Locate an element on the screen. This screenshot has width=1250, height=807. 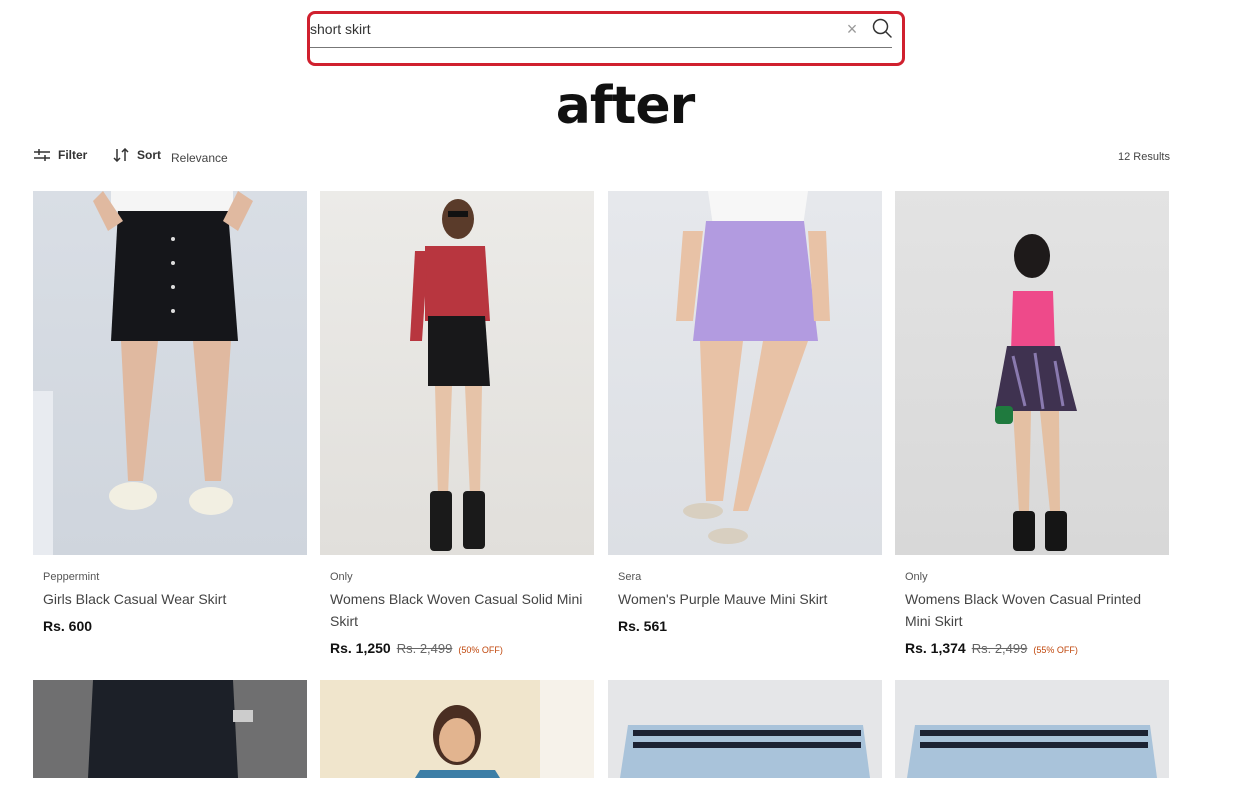
product-price: Rs. 1,374 is located at coordinates (935, 648).